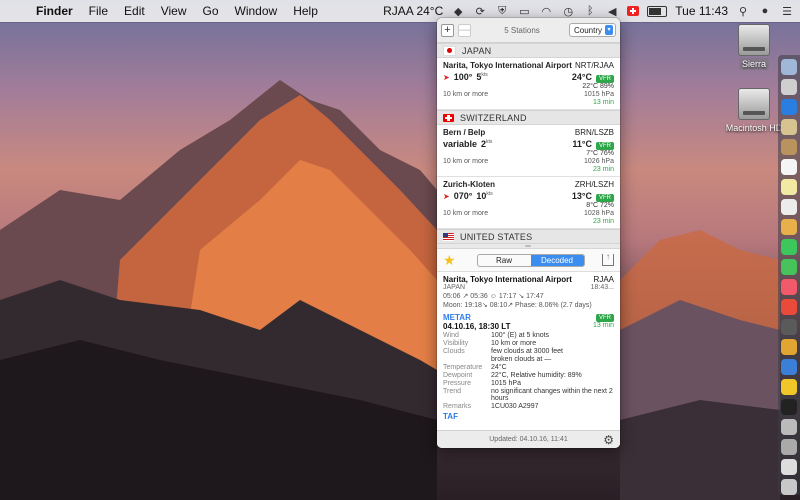  Describe the element at coordinates (789, 427) in the screenshot. I see `utility-icon` at that location.